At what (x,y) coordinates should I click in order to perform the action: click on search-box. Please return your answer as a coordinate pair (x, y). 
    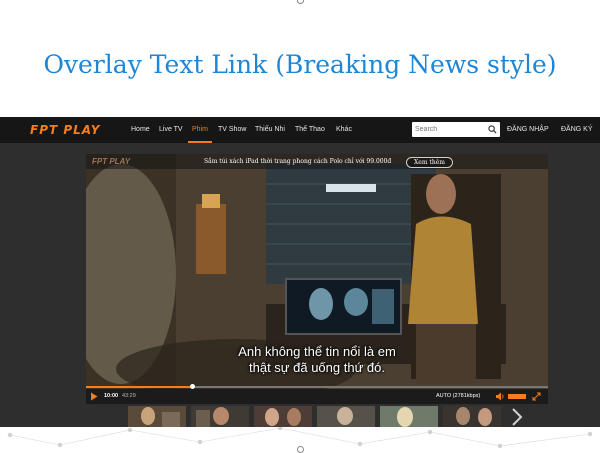
    Looking at the image, I should click on (456, 129).